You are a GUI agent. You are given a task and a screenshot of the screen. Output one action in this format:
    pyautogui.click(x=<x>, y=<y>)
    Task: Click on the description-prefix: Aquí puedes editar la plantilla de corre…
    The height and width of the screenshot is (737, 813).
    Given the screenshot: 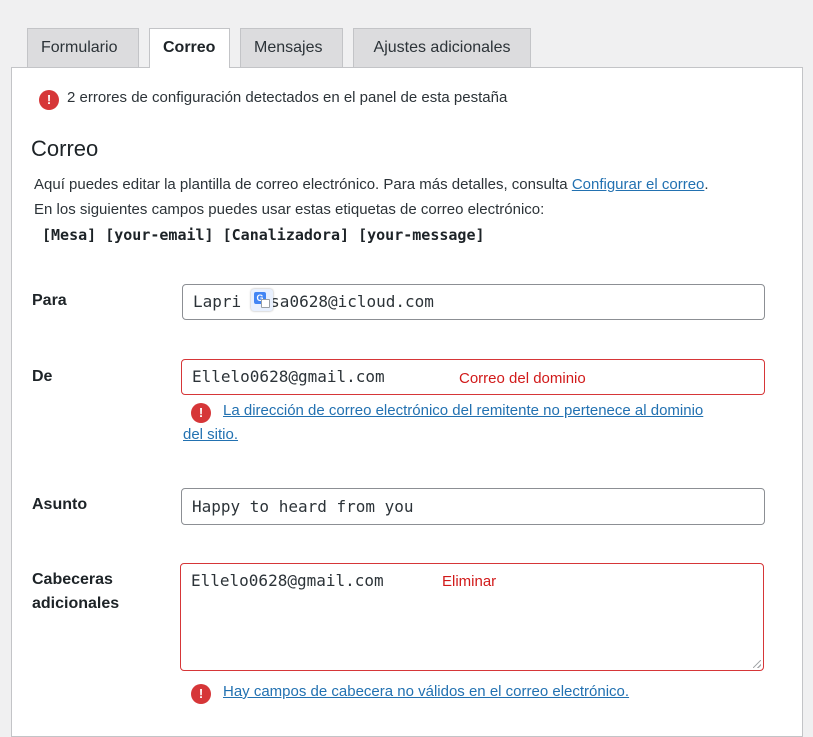 What is the action you would take?
    pyautogui.click(x=303, y=184)
    